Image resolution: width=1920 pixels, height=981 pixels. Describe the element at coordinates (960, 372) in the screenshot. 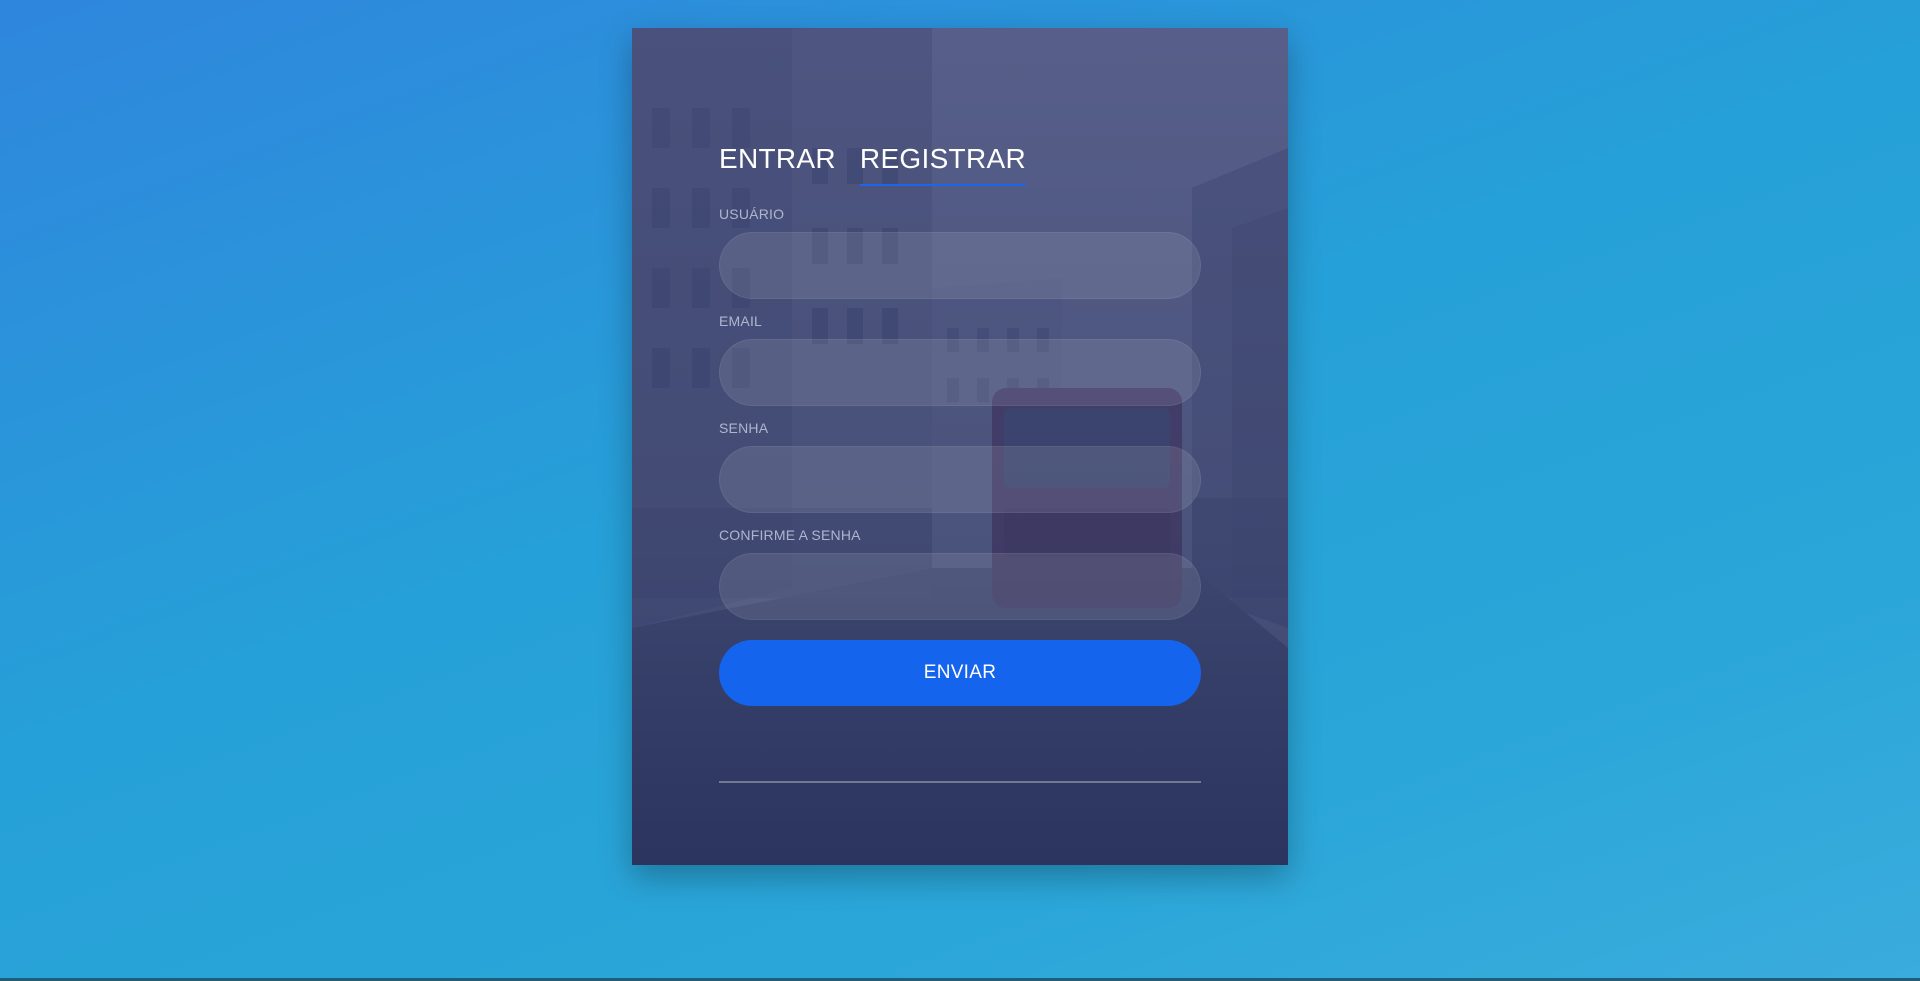

I see `email-input` at that location.